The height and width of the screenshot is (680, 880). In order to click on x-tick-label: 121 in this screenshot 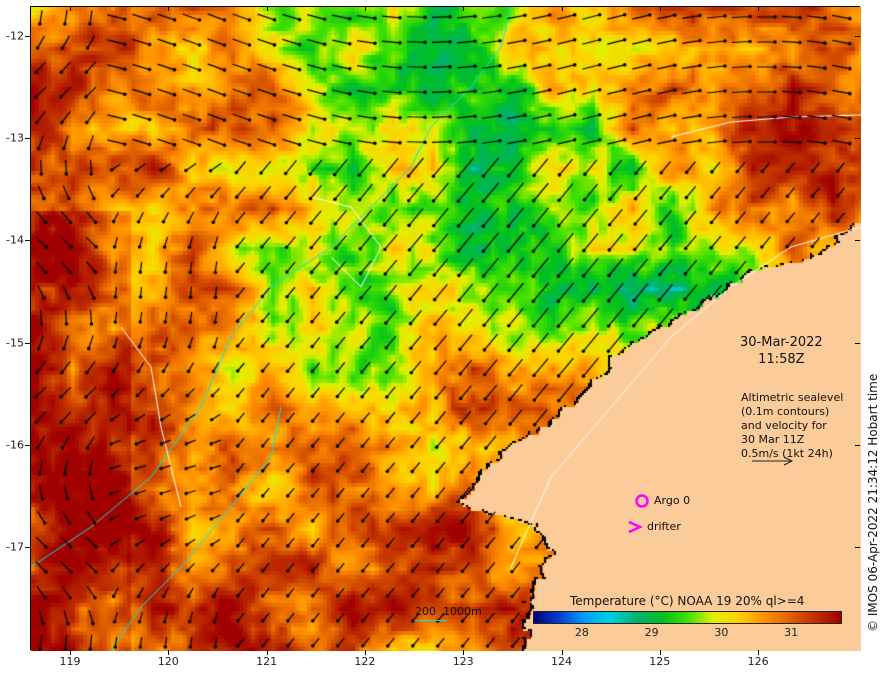, I will do `click(267, 661)`.